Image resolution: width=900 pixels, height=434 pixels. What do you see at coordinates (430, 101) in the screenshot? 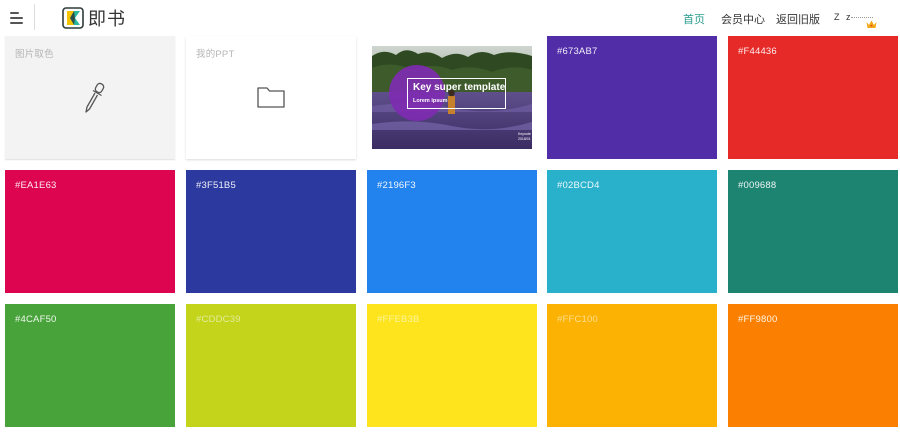
I see `preview-subtitle: Lorem ipsum` at bounding box center [430, 101].